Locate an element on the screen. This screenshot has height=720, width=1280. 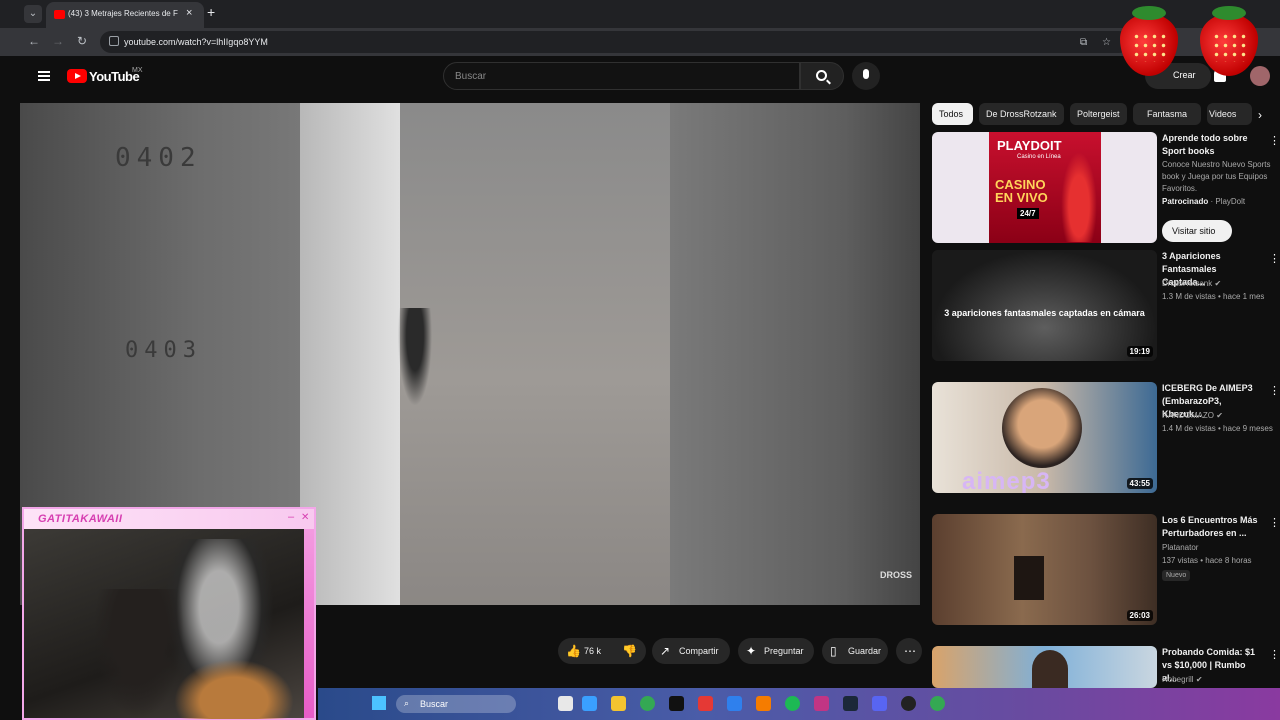
instagram-icon is located at coordinates (821, 703).